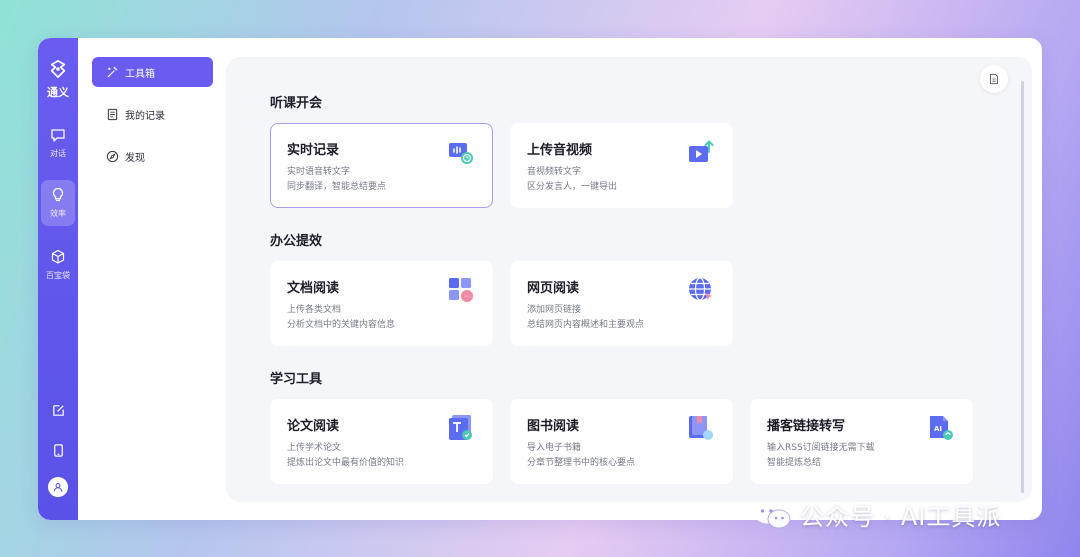 The width and height of the screenshot is (1080, 557). I want to click on card-desc: 上传各类文档, so click(314, 310).